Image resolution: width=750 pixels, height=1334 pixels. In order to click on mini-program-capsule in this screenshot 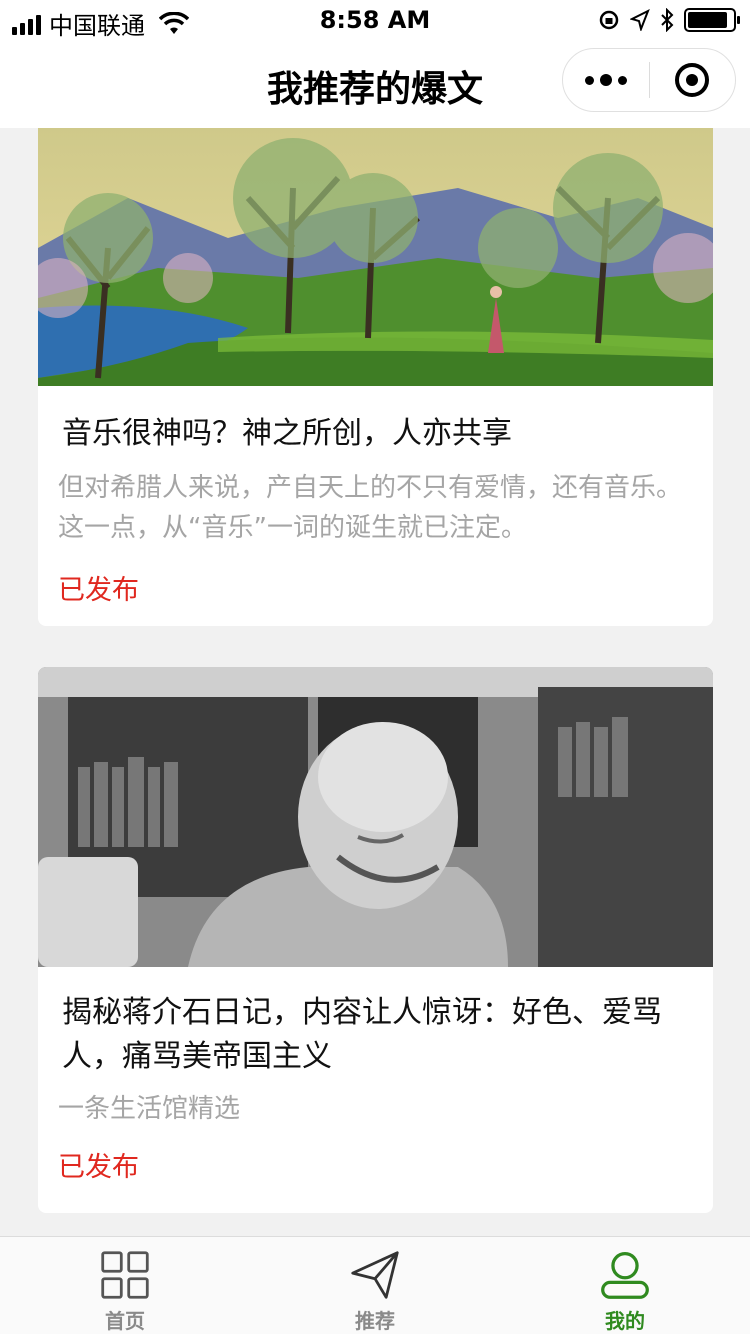, I will do `click(649, 80)`.